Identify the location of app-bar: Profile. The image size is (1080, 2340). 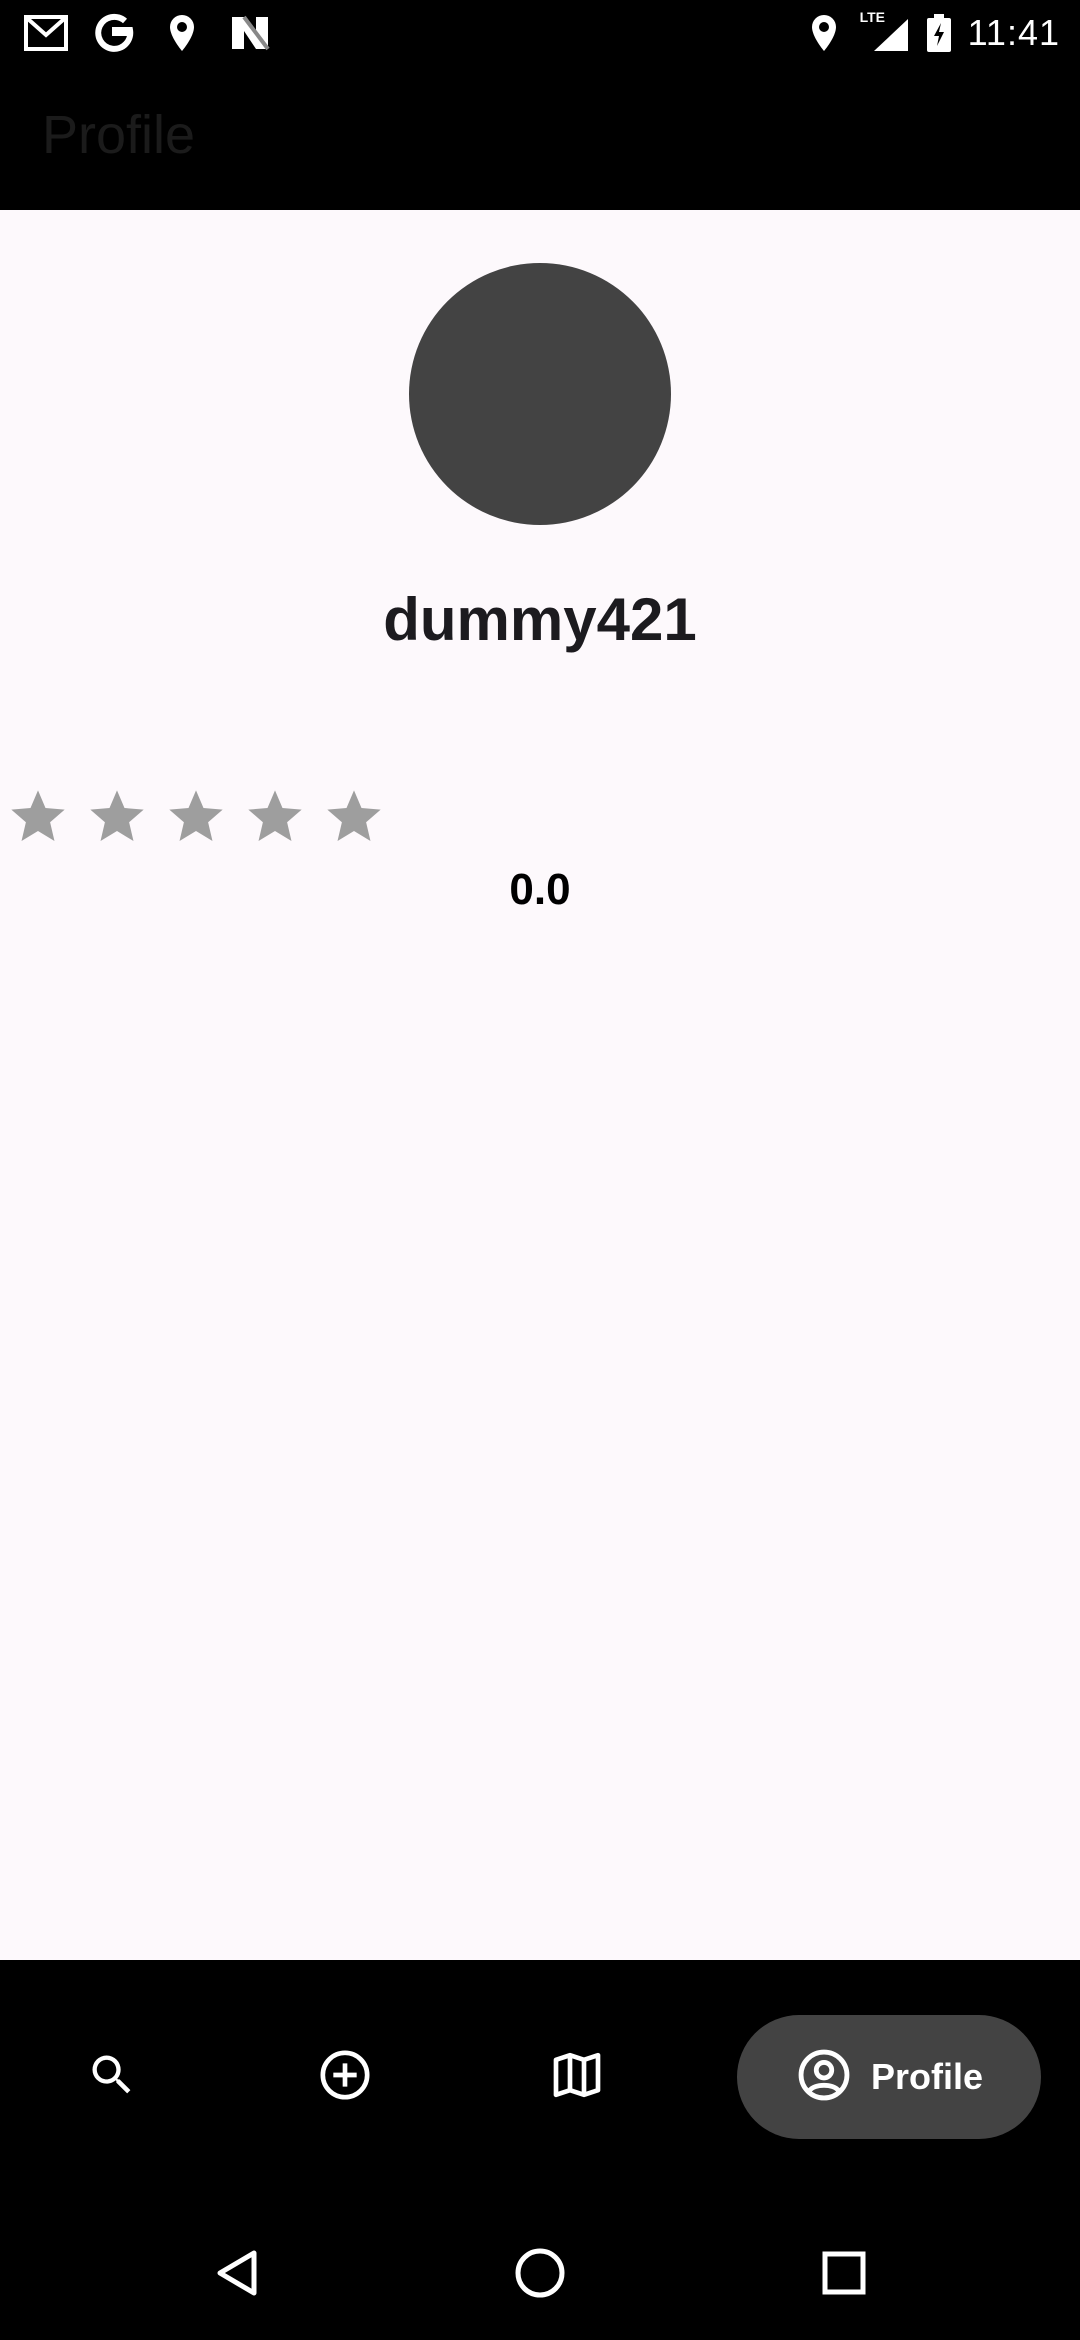
(540, 138).